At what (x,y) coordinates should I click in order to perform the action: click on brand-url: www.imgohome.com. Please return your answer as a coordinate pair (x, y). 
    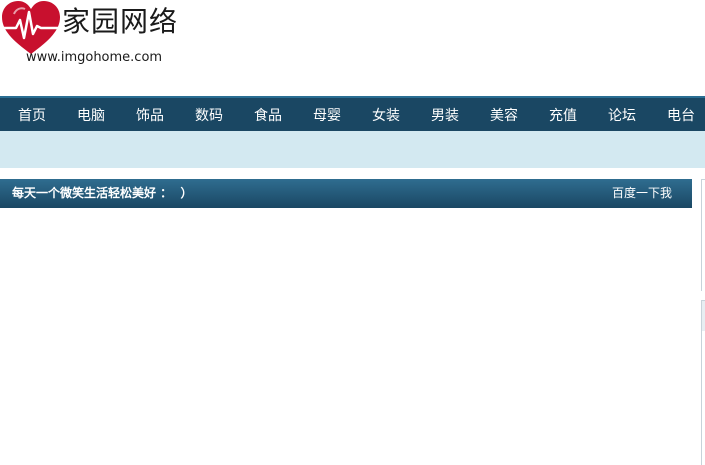
    Looking at the image, I should click on (94, 57).